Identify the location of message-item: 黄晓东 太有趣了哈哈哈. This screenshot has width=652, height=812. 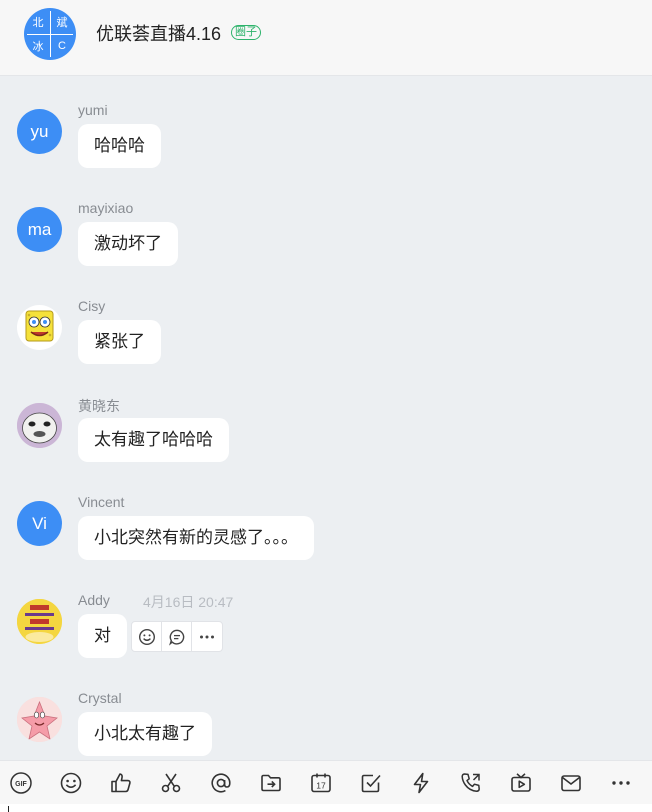
(326, 445).